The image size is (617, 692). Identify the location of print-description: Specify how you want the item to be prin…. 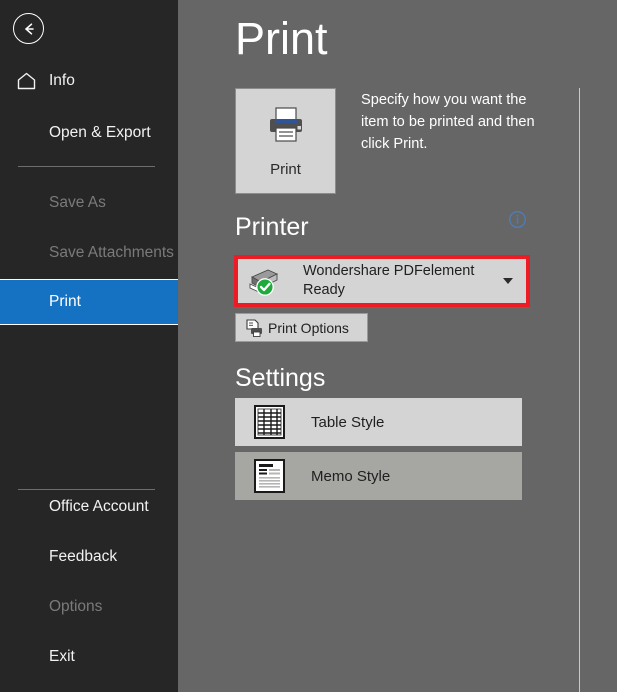
(448, 122).